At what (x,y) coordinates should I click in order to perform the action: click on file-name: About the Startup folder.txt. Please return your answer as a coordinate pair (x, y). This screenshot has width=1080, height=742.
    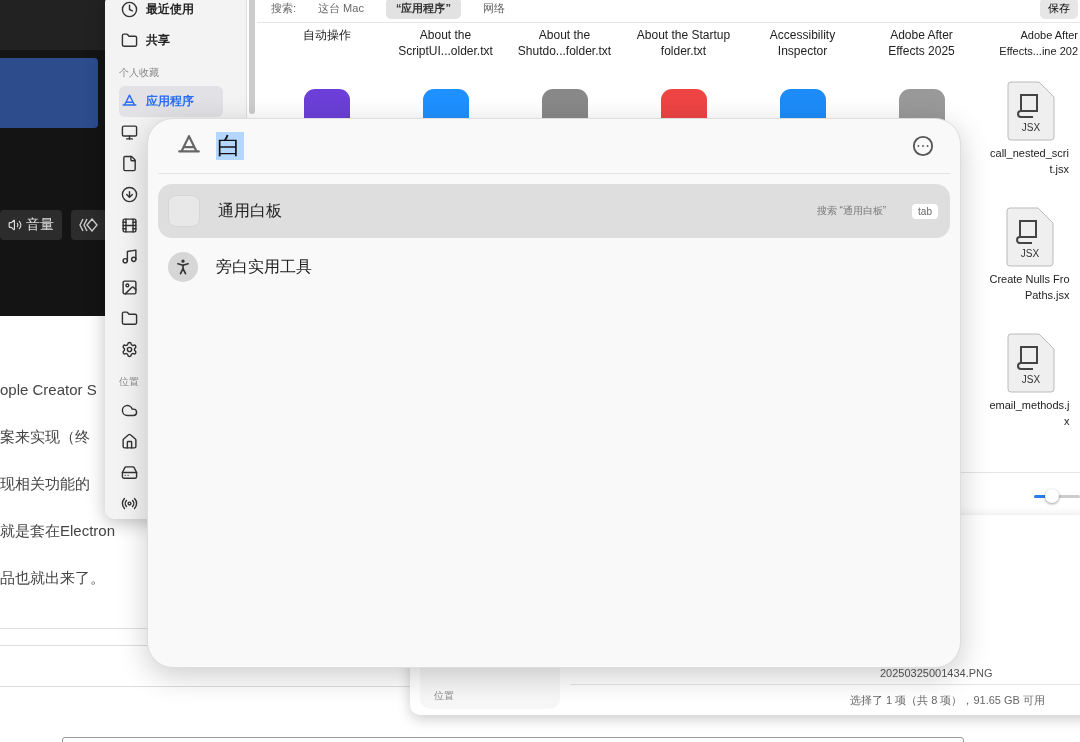
    Looking at the image, I should click on (683, 43).